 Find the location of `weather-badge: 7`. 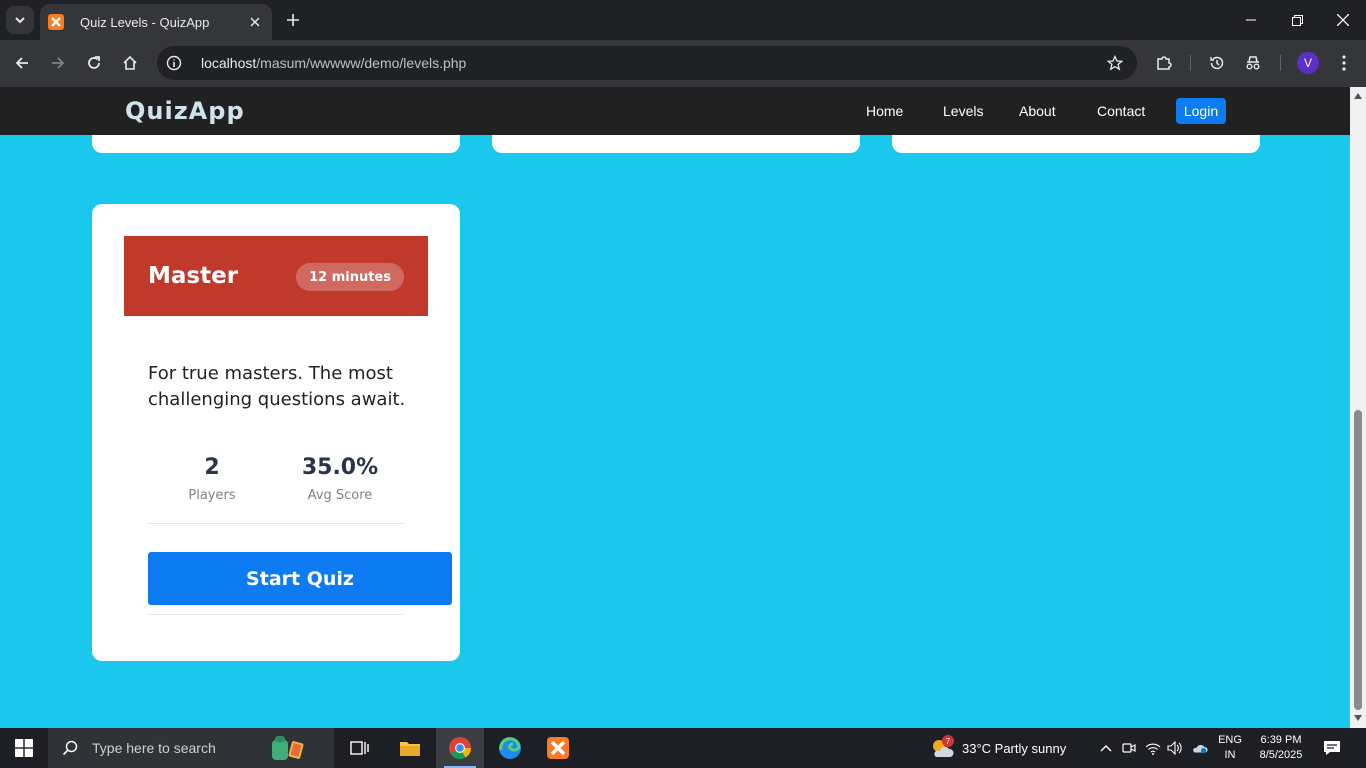

weather-badge: 7 is located at coordinates (948, 741).